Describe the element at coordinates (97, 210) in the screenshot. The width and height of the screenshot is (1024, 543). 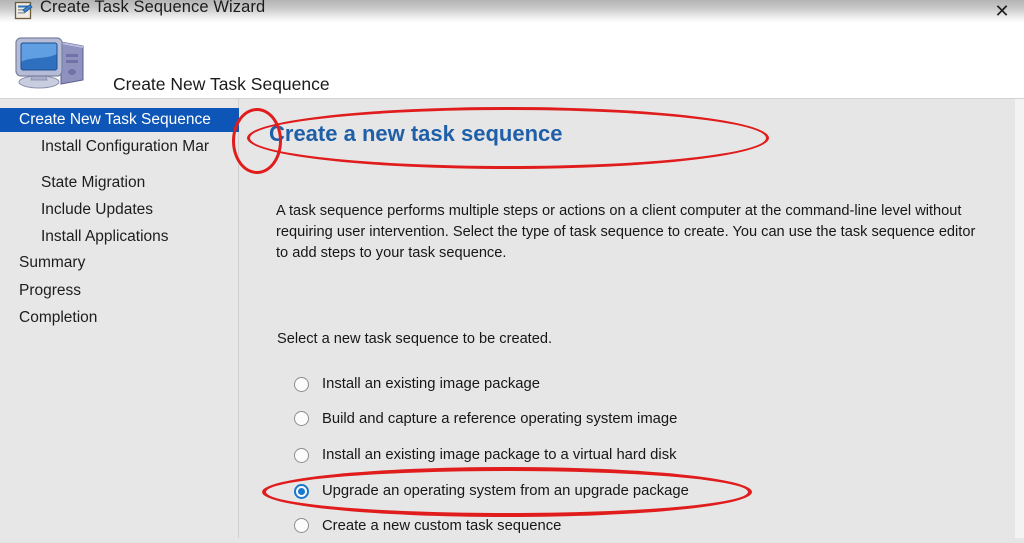
I see `sidebar-item-label: Include Updates` at that location.